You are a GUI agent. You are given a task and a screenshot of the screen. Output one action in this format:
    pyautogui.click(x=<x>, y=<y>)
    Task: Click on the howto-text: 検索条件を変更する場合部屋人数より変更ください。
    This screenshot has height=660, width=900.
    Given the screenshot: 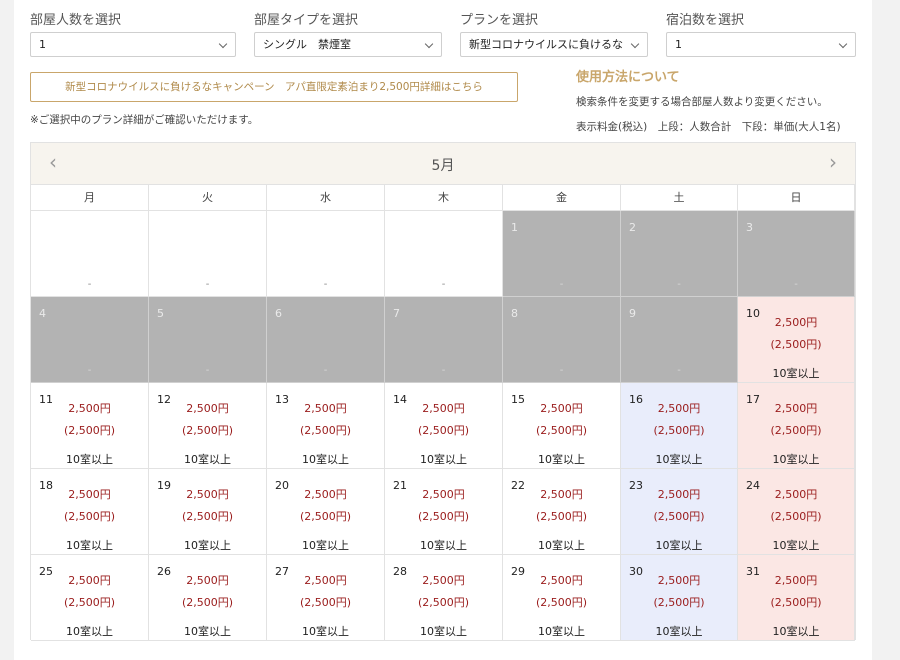 What is the action you would take?
    pyautogui.click(x=702, y=102)
    